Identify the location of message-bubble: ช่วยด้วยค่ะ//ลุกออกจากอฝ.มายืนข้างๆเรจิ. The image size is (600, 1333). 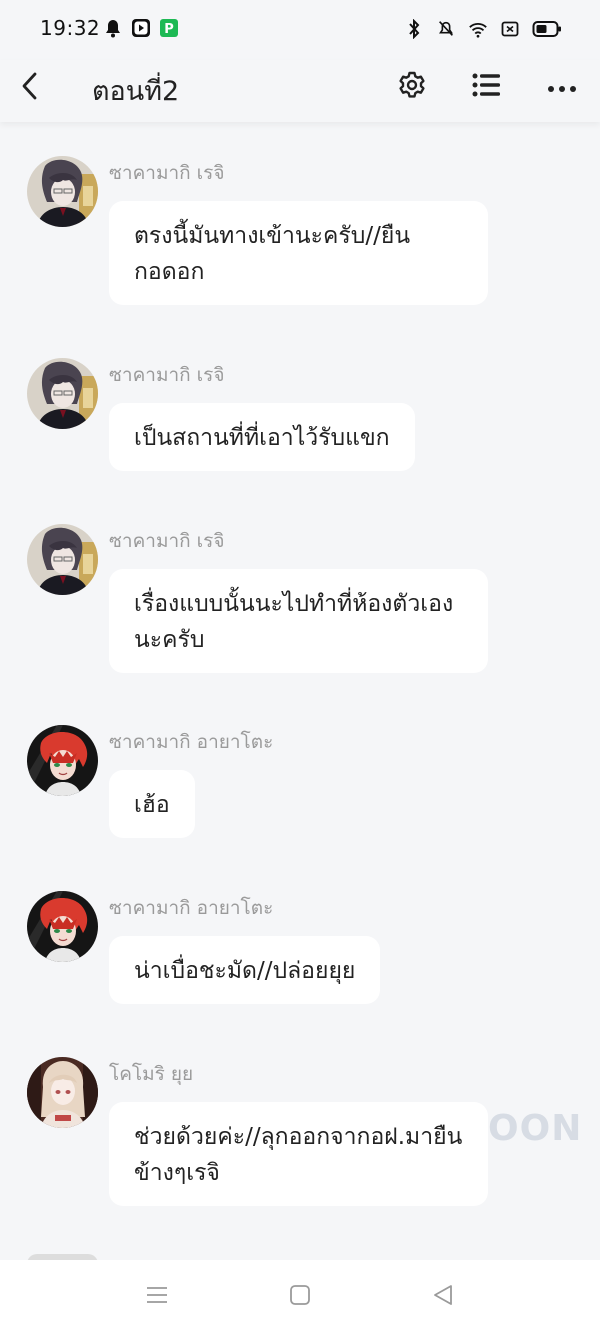
(298, 1154).